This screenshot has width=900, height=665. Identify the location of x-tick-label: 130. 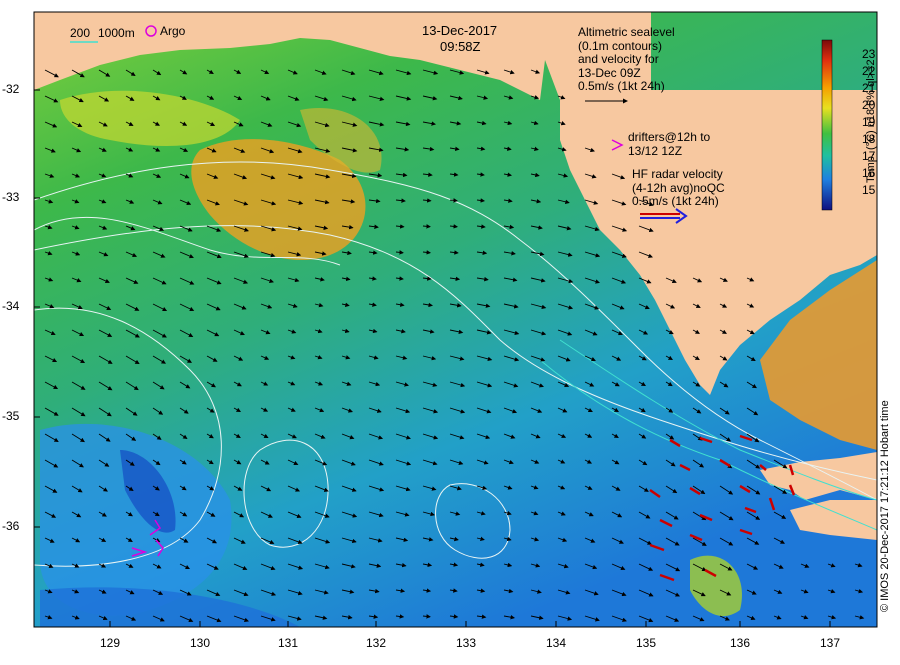
(200, 643).